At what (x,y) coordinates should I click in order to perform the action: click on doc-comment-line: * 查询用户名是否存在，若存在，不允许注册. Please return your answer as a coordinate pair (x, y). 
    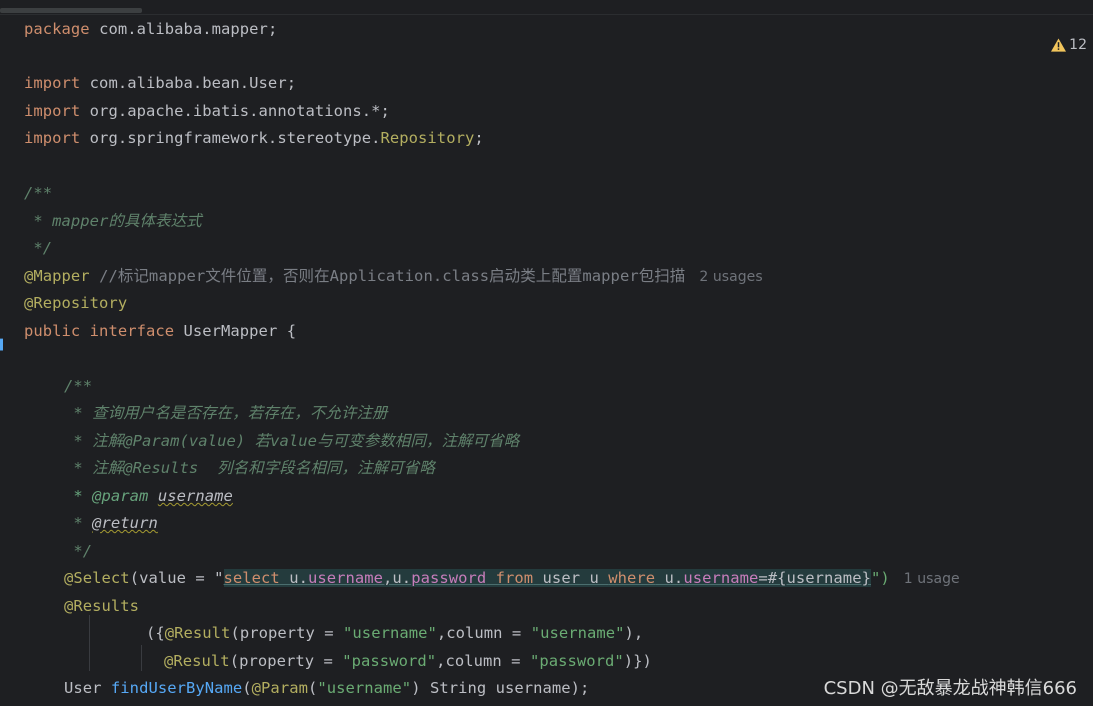
    Looking at the image, I should click on (226, 413).